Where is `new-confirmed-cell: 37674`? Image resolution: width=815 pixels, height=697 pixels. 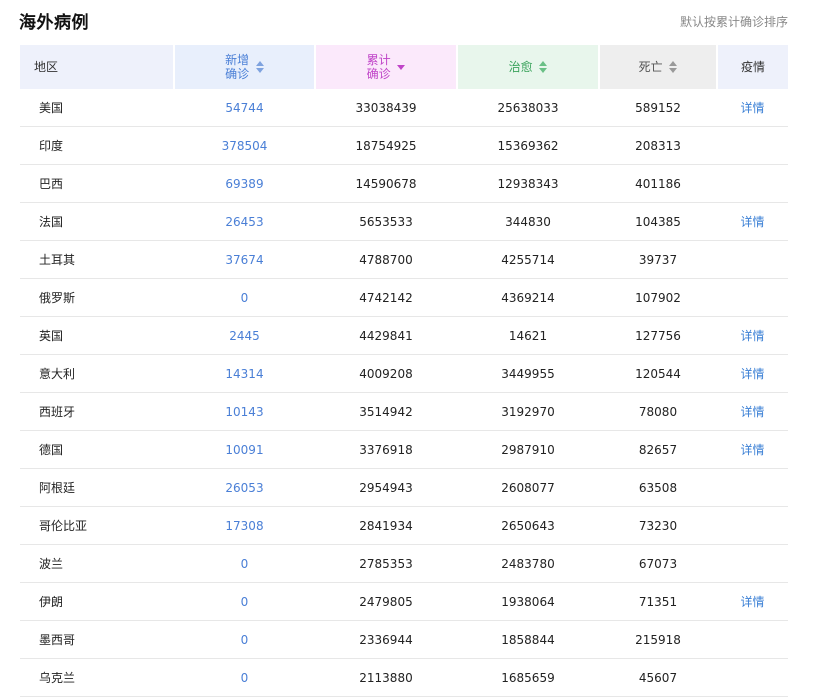
new-confirmed-cell: 37674 is located at coordinates (244, 259).